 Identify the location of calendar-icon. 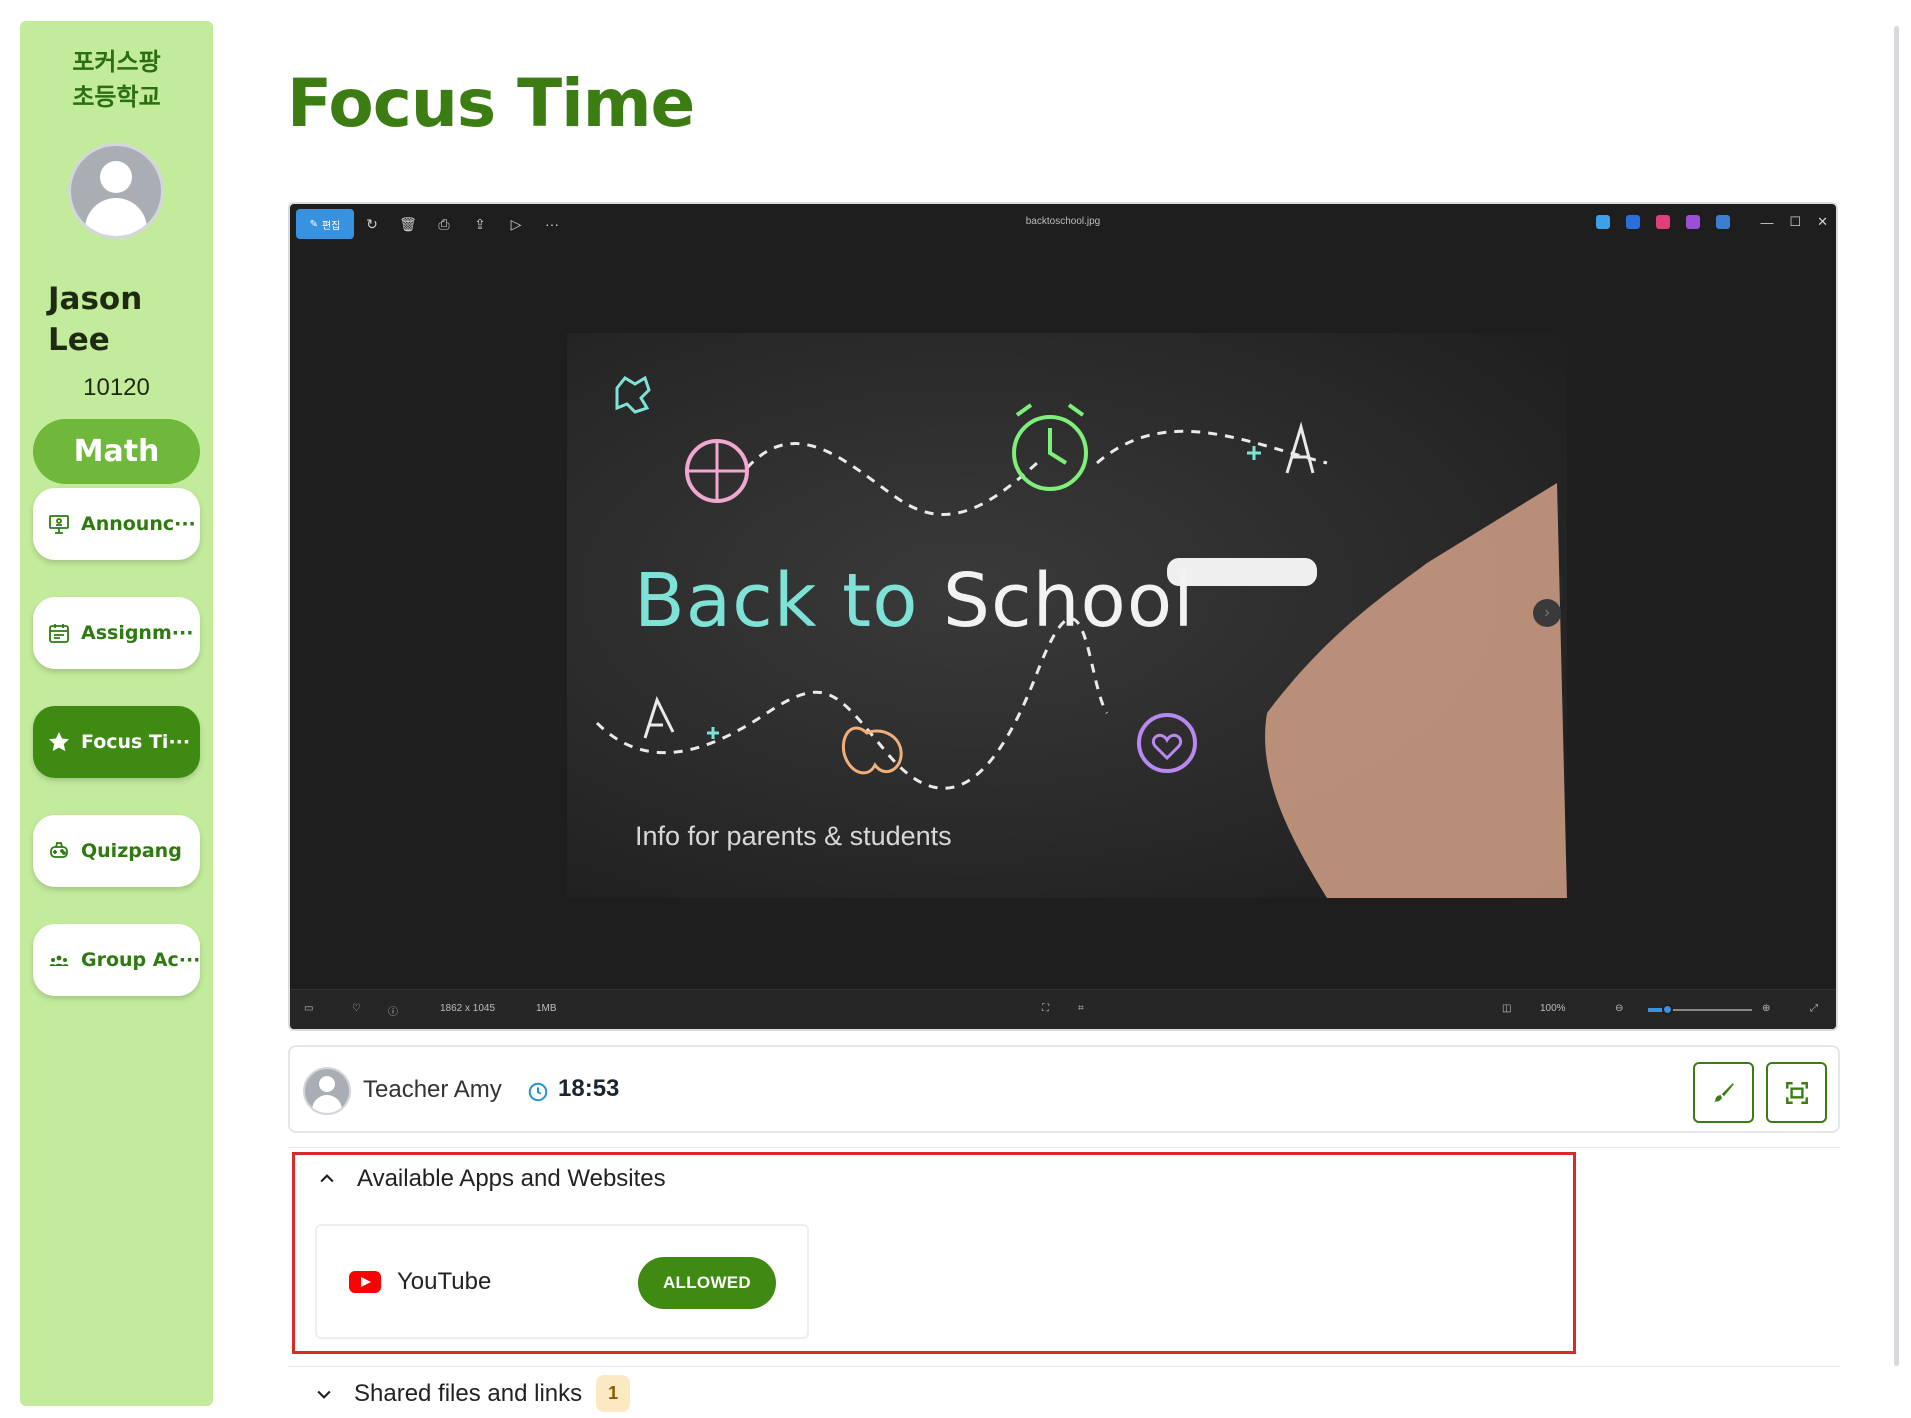
(59, 633).